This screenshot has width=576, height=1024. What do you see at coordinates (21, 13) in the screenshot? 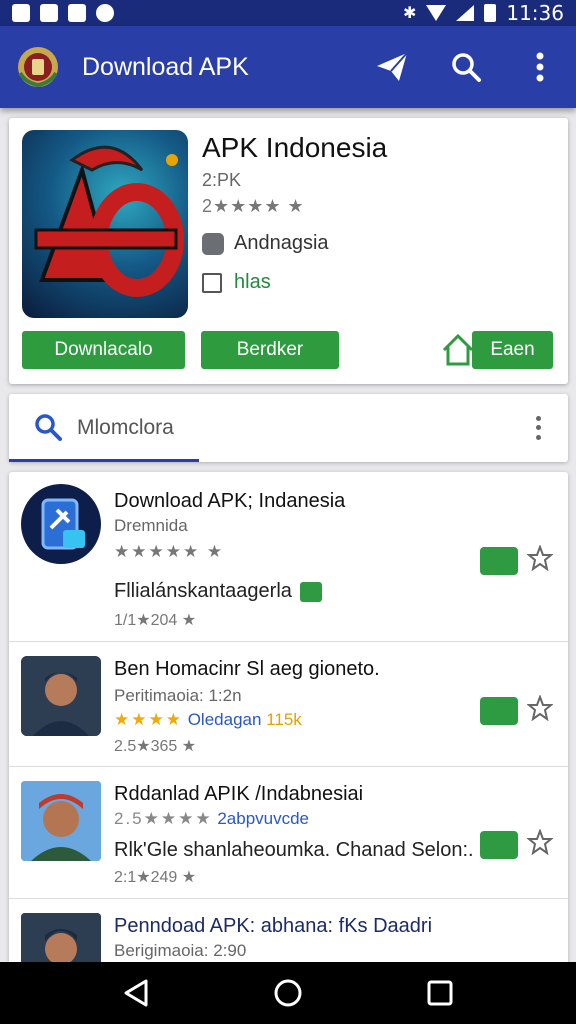
I see `gallery-icon` at bounding box center [21, 13].